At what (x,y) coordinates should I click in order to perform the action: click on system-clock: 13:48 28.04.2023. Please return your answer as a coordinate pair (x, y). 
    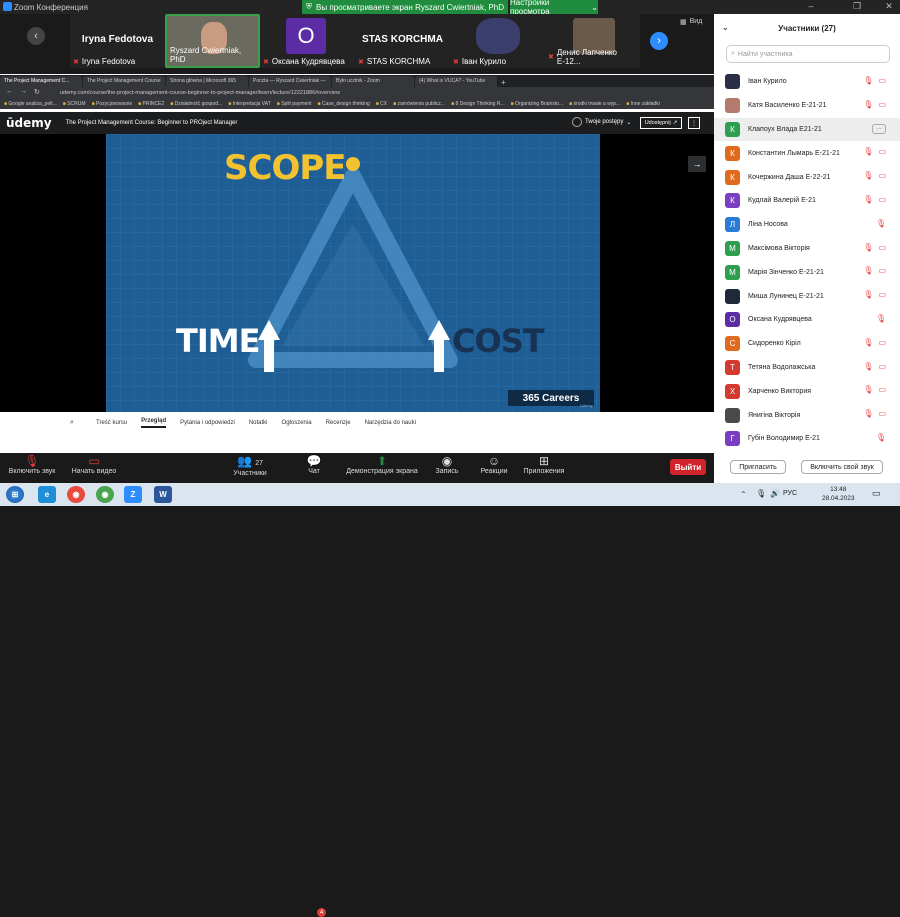
    Looking at the image, I should click on (838, 494).